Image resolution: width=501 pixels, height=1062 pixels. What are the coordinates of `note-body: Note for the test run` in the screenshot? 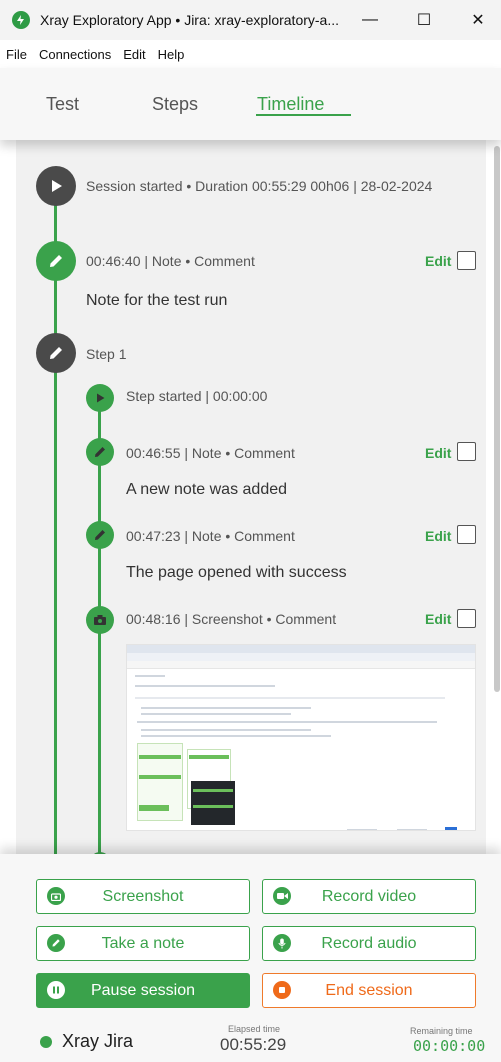 It's located at (157, 300).